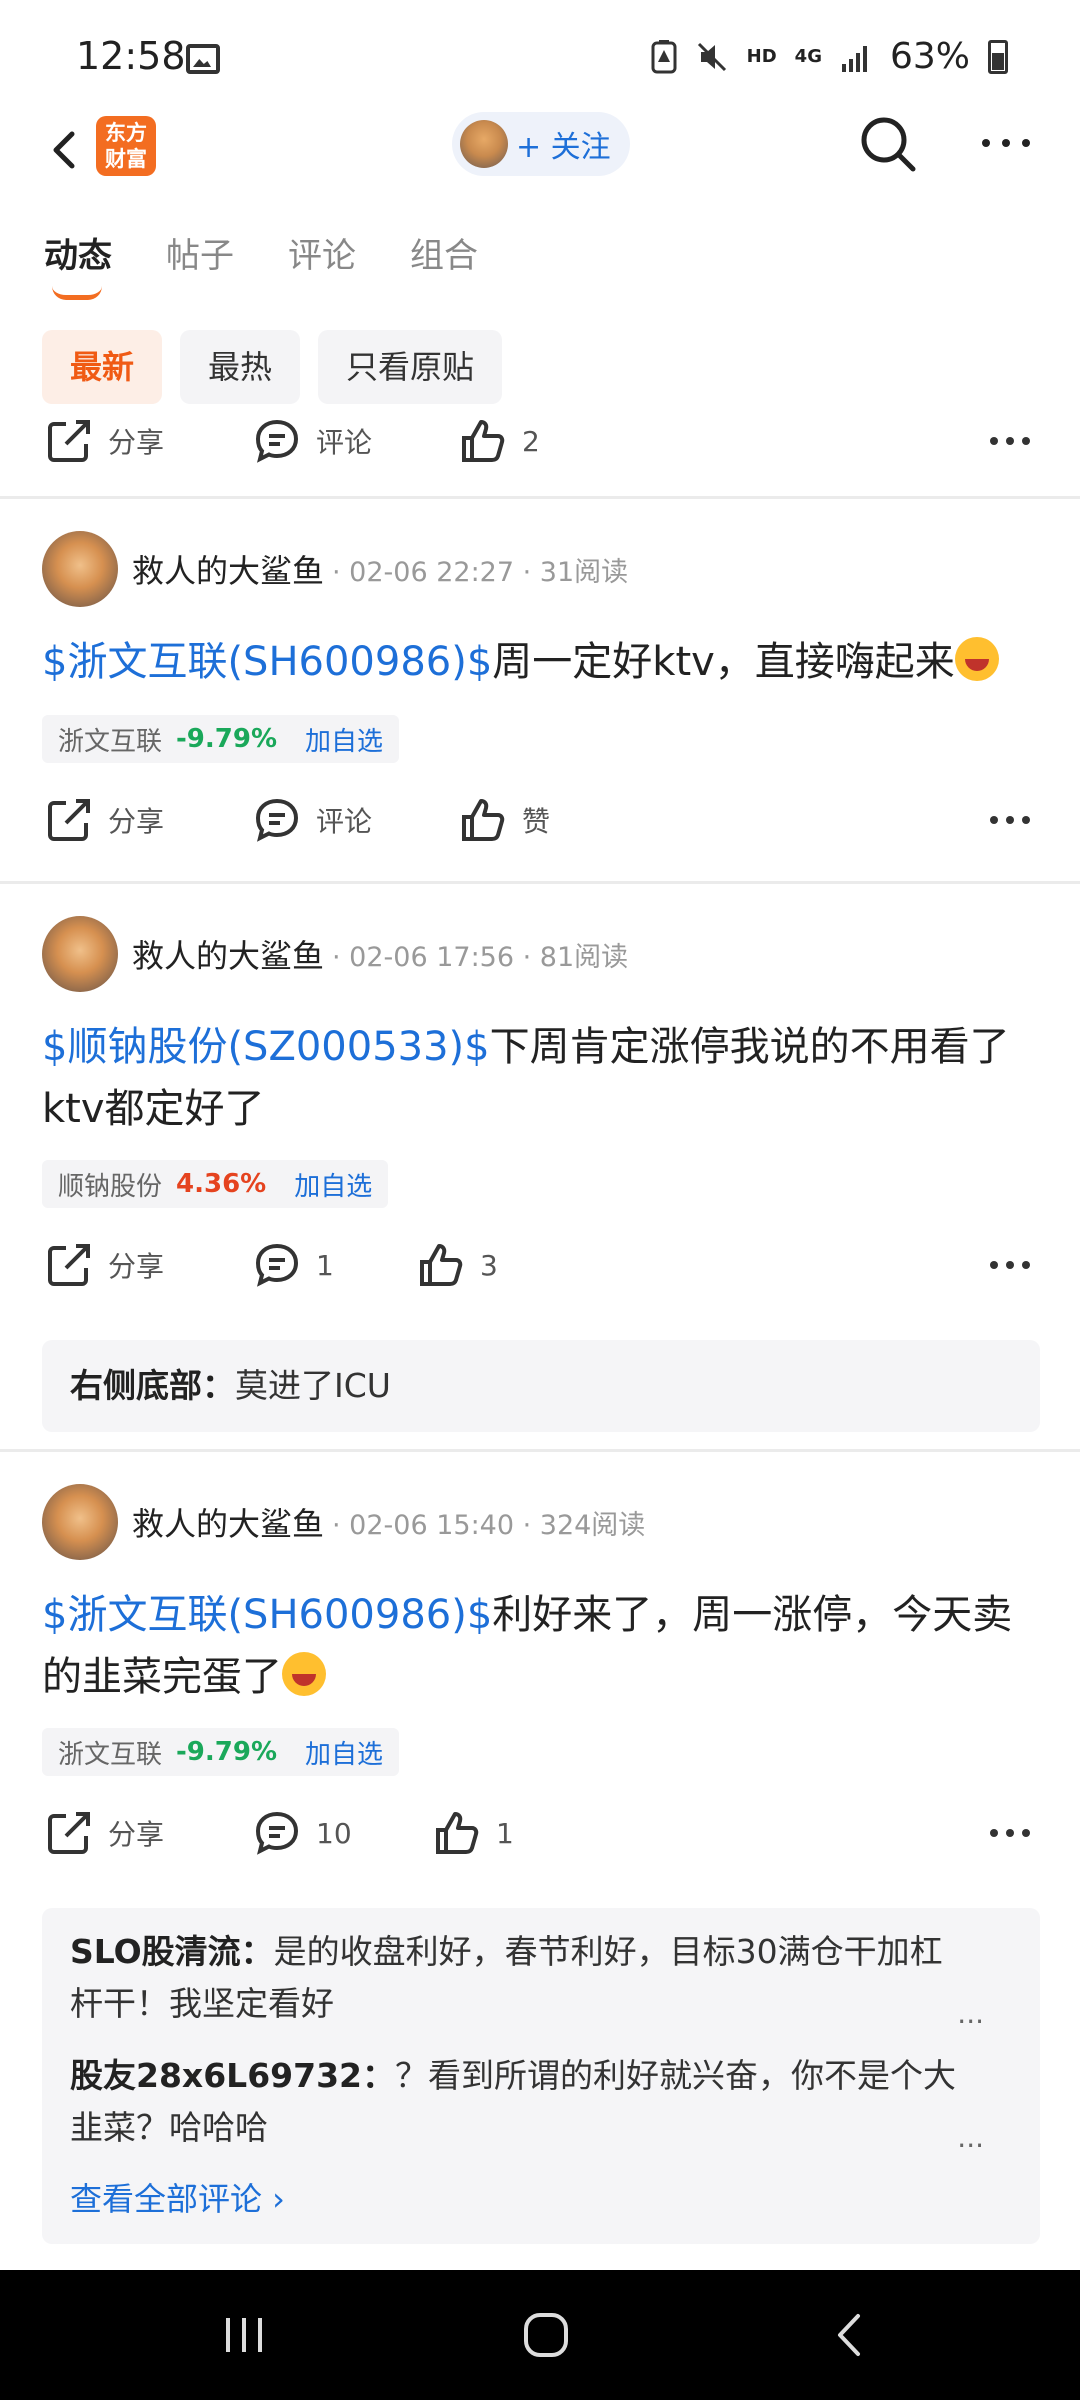 The height and width of the screenshot is (2400, 1080). I want to click on comment-user: 股友28x6L69732：, so click(232, 2075).